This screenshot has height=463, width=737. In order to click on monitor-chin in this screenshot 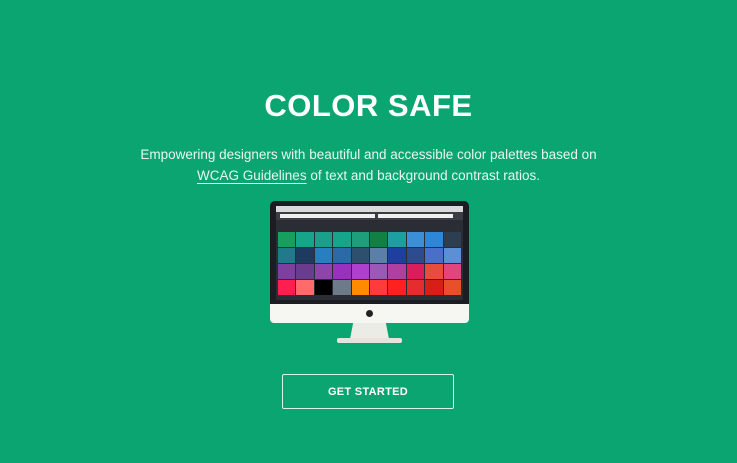, I will do `click(369, 313)`.